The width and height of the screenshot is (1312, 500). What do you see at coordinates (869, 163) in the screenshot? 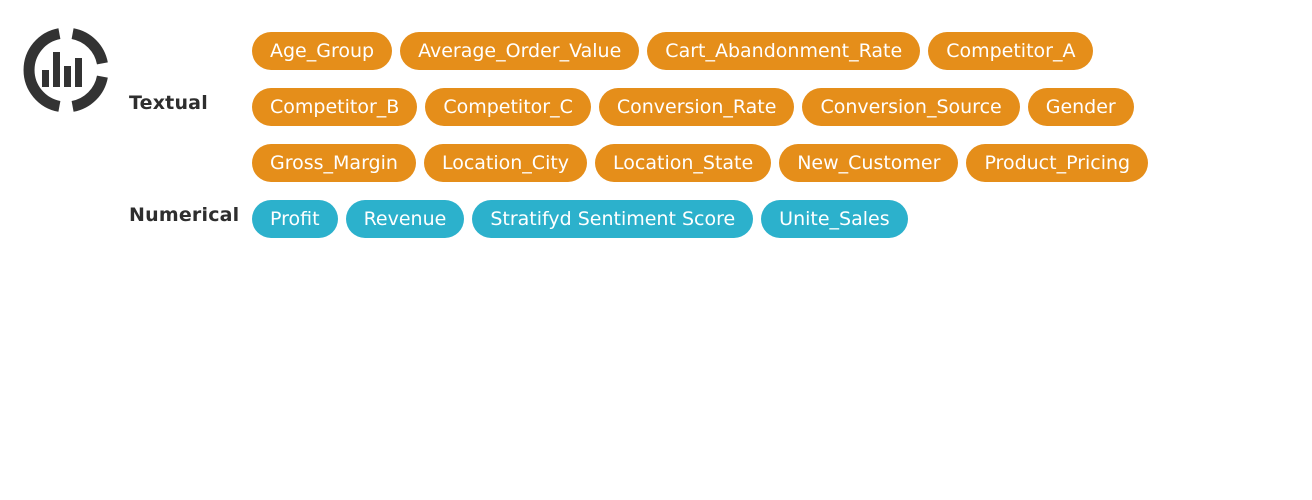
I see `field-tag-new-customer: New_Customer` at bounding box center [869, 163].